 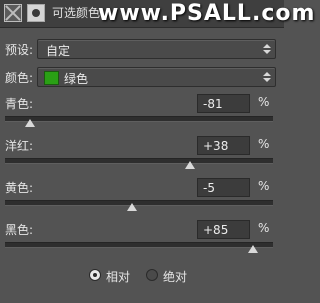 What do you see at coordinates (207, 13) in the screenshot?
I see `watermark: www.PSALL.com` at bounding box center [207, 13].